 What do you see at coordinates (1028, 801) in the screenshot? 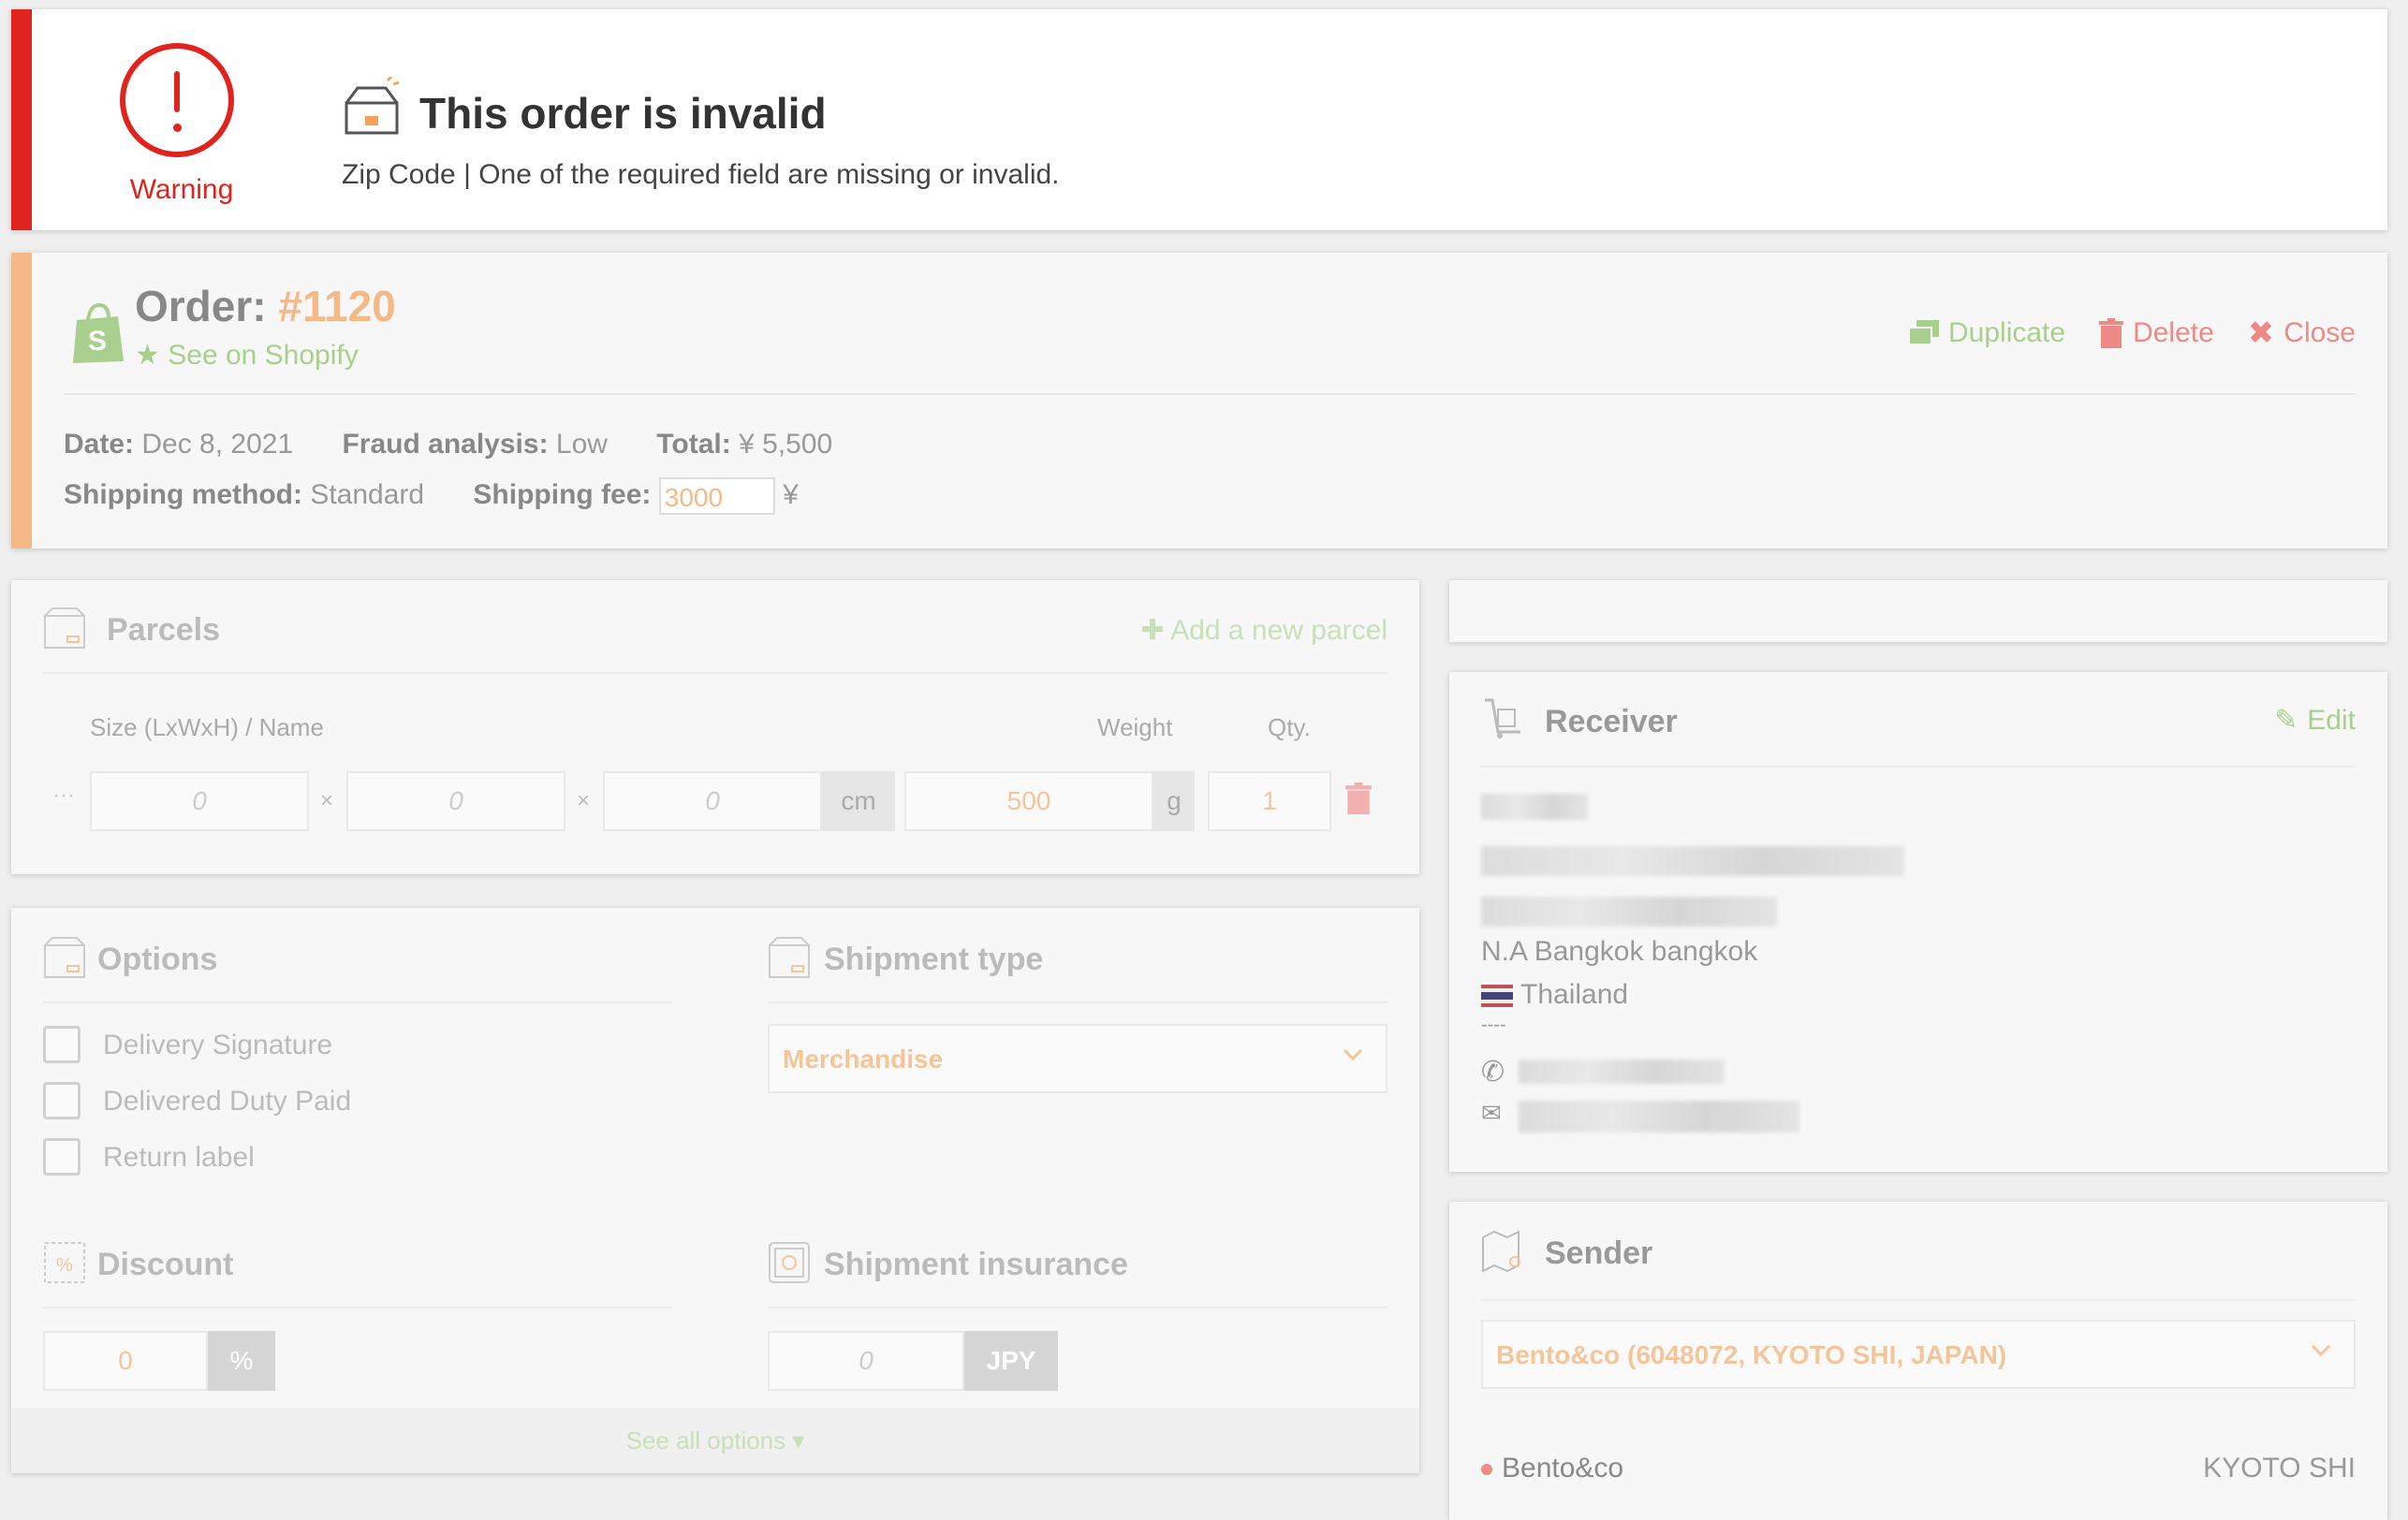
I see `weight-input: 500` at bounding box center [1028, 801].